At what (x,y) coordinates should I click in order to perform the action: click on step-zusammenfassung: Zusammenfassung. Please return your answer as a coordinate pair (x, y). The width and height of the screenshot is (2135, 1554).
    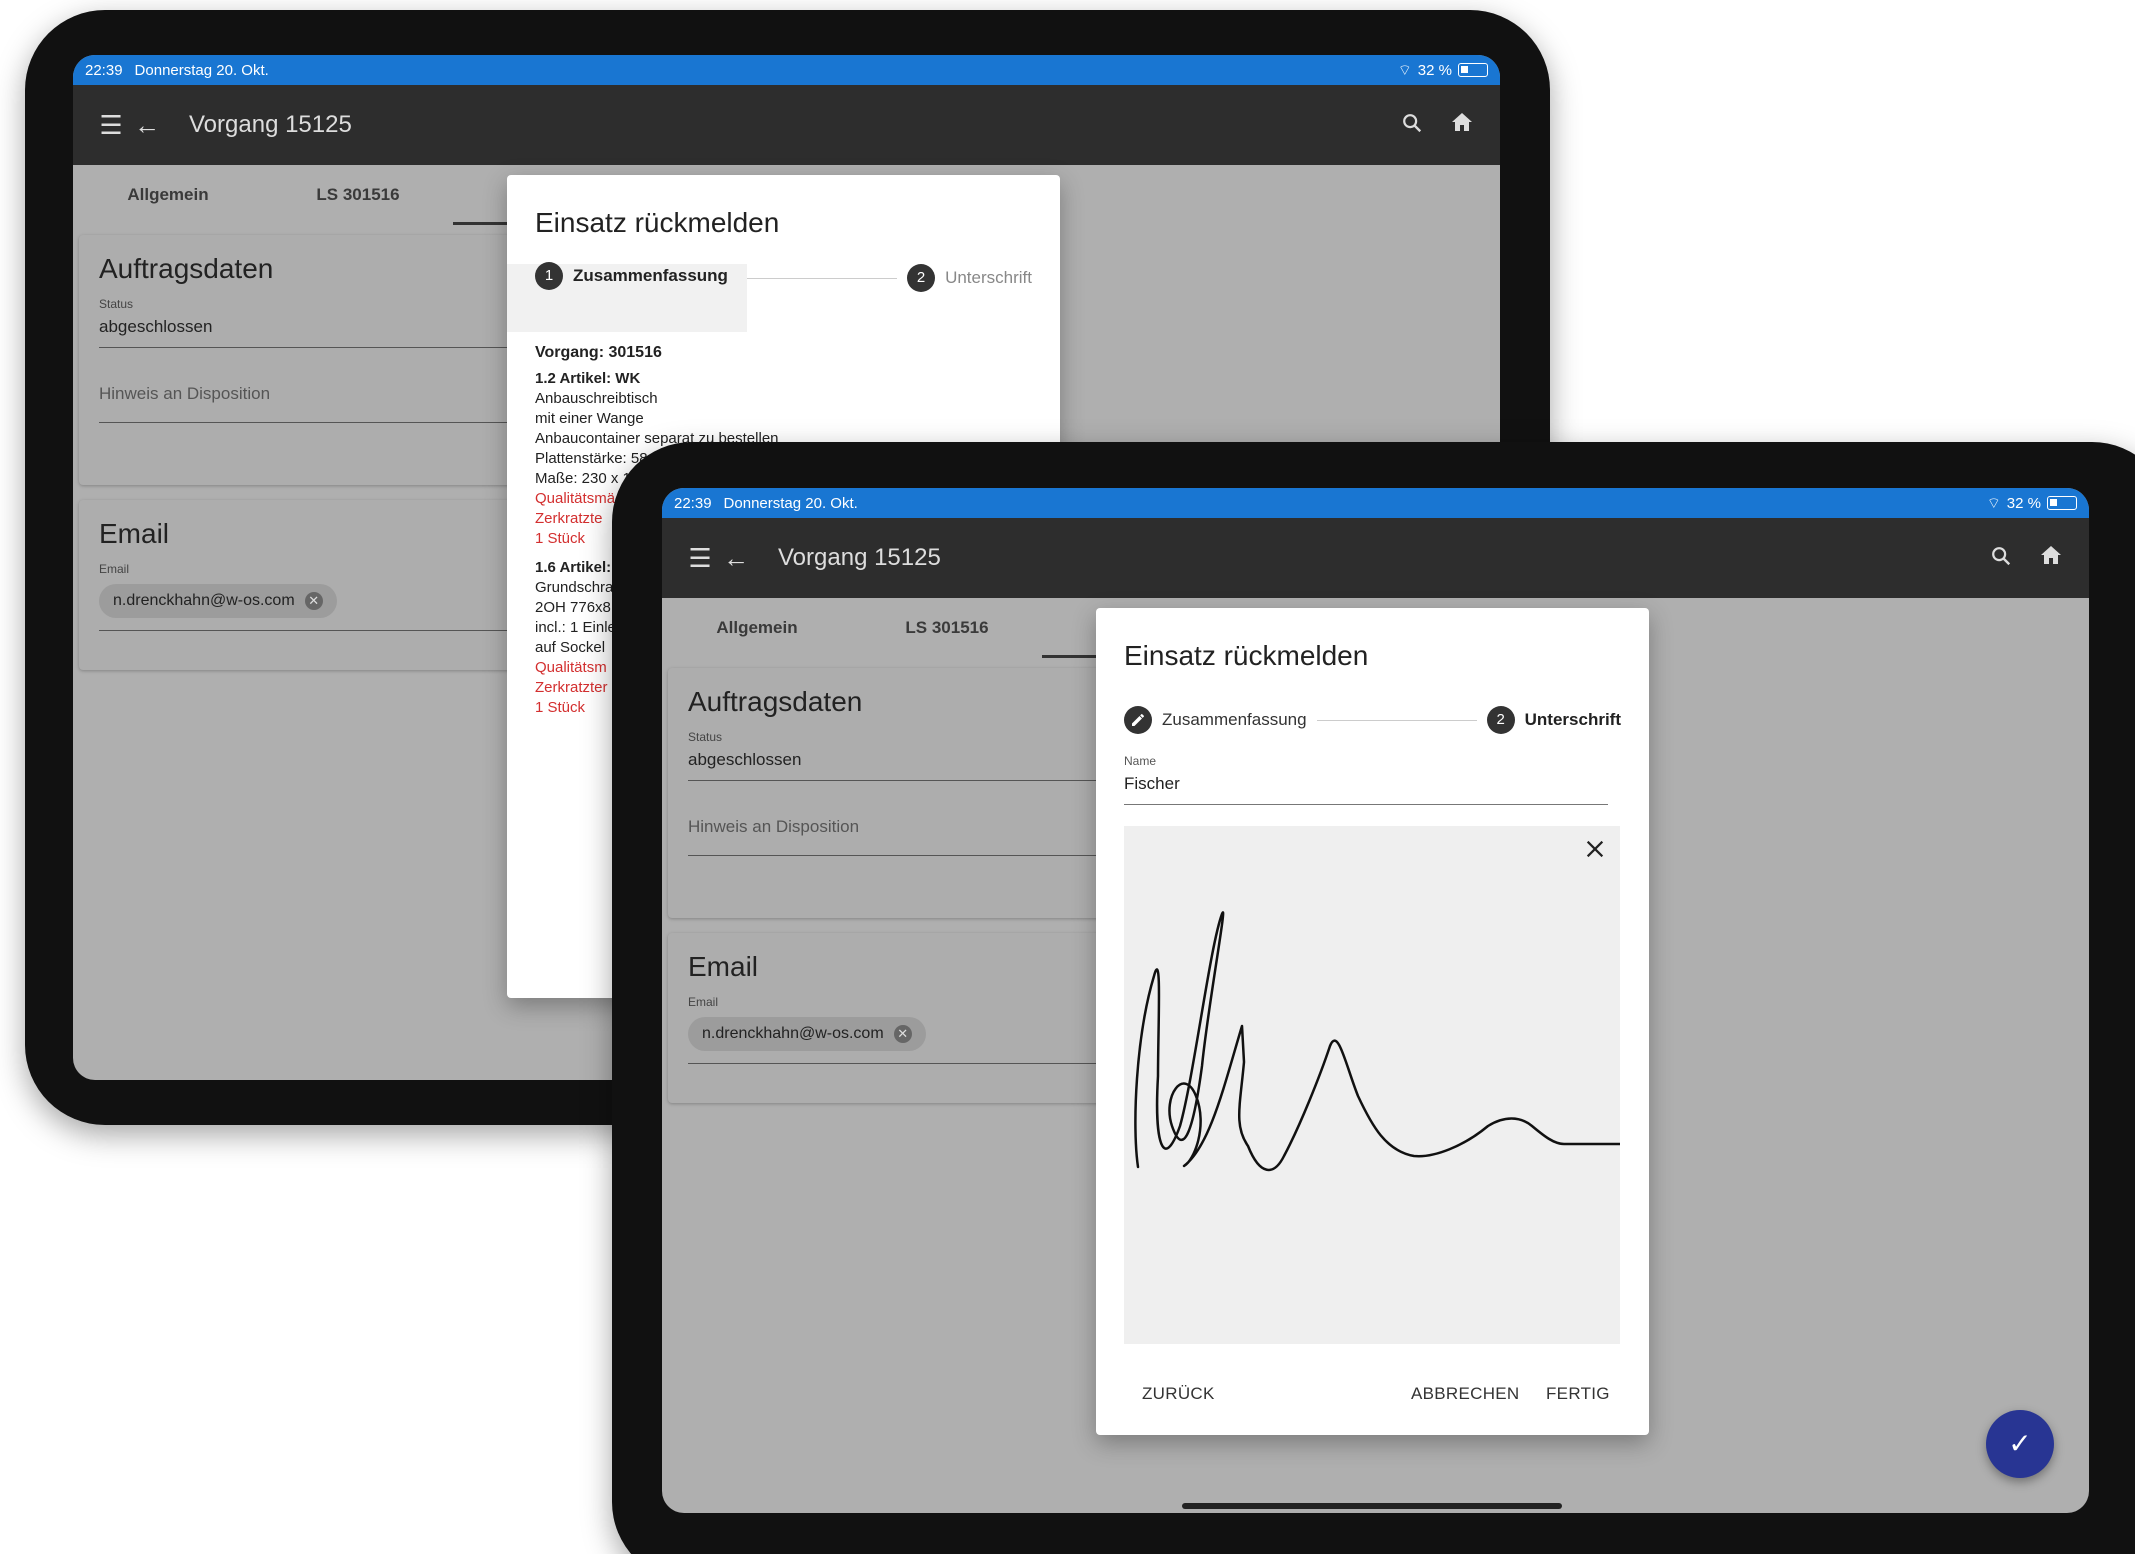
    Looking at the image, I should click on (1215, 720).